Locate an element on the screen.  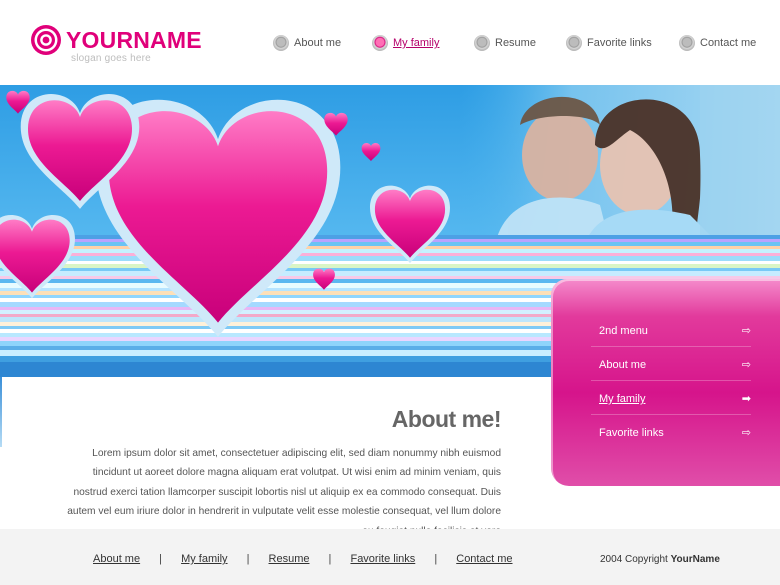
copyright-name: YourName is located at coordinates (695, 559).